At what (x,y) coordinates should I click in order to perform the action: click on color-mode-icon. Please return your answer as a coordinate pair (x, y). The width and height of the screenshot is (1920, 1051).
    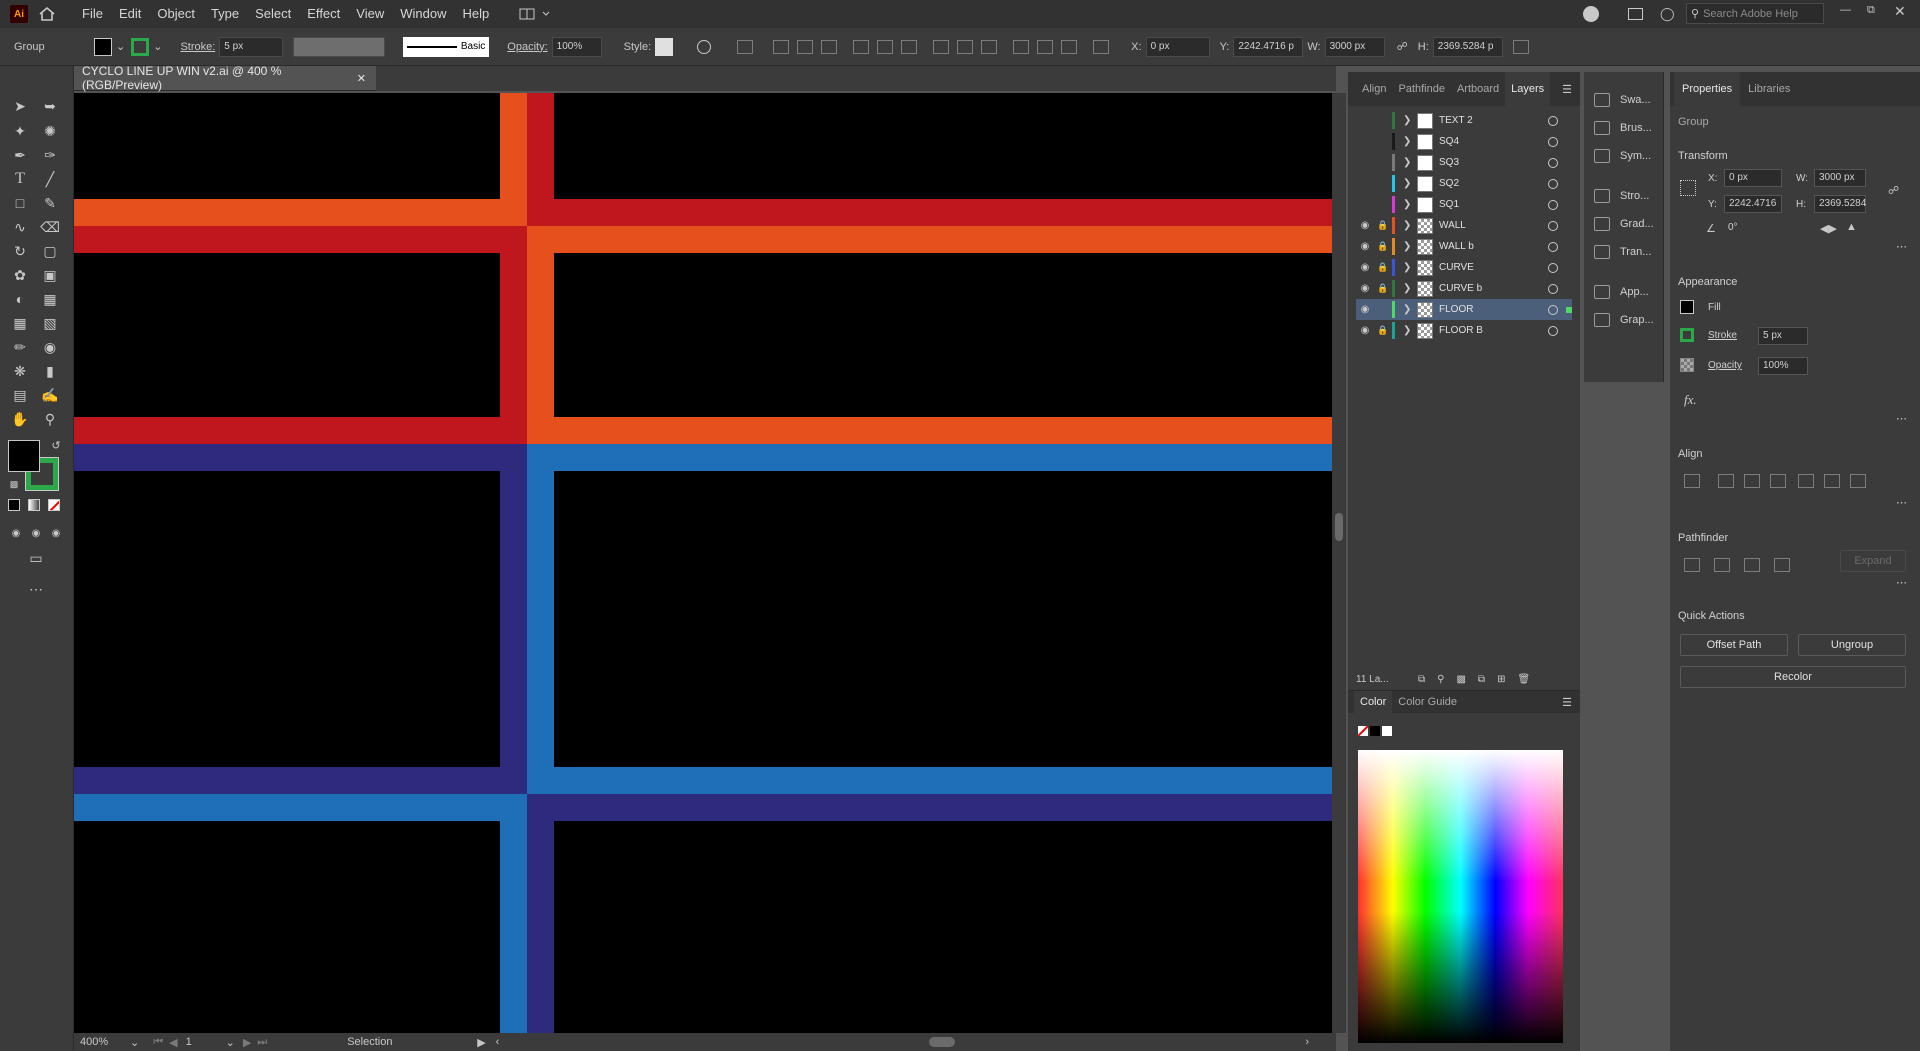
    Looking at the image, I should click on (14, 505).